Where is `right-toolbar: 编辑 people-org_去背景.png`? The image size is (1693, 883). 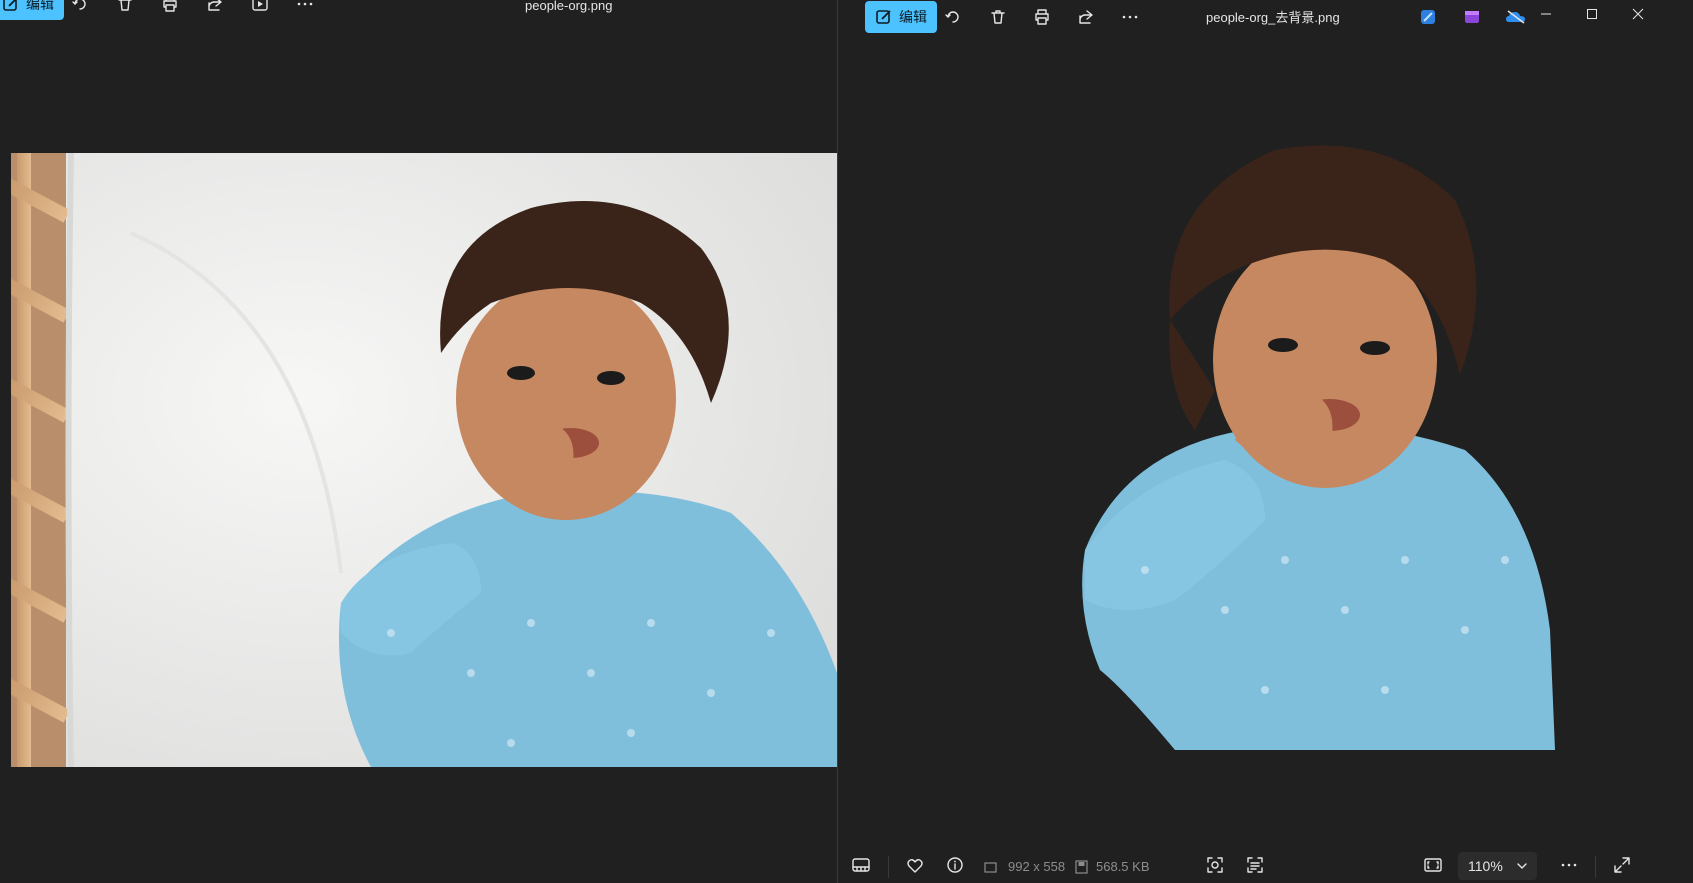 right-toolbar: 编辑 people-org_去背景.png is located at coordinates (1265, 22).